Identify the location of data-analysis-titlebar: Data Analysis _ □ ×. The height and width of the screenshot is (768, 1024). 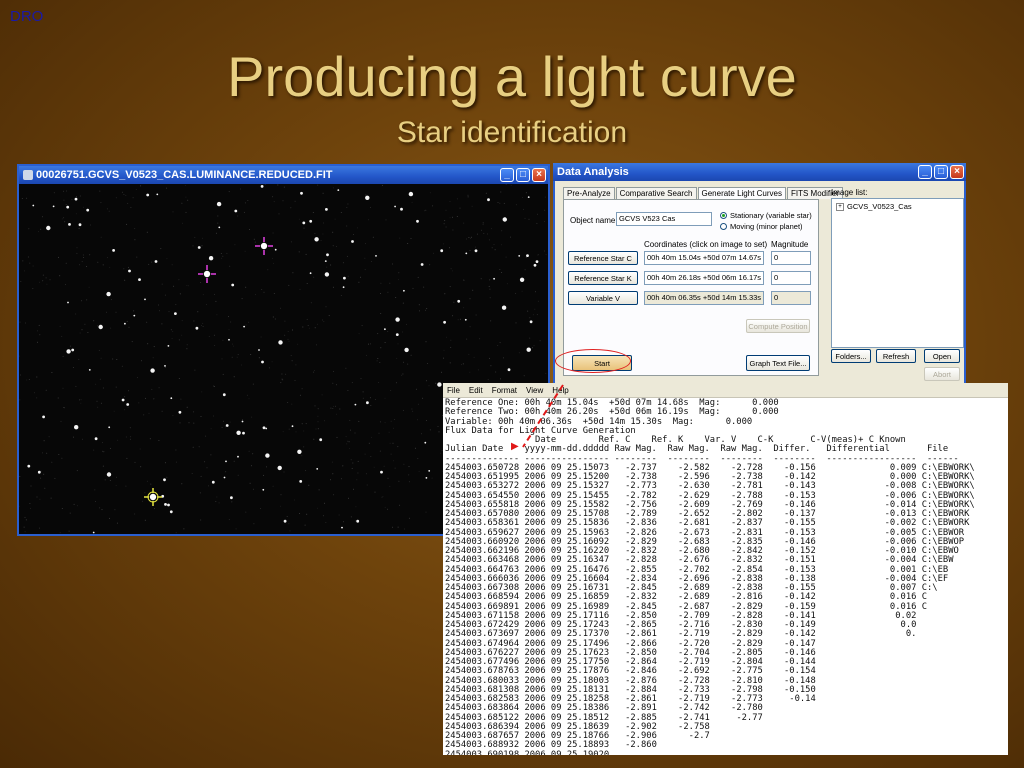
(759, 172).